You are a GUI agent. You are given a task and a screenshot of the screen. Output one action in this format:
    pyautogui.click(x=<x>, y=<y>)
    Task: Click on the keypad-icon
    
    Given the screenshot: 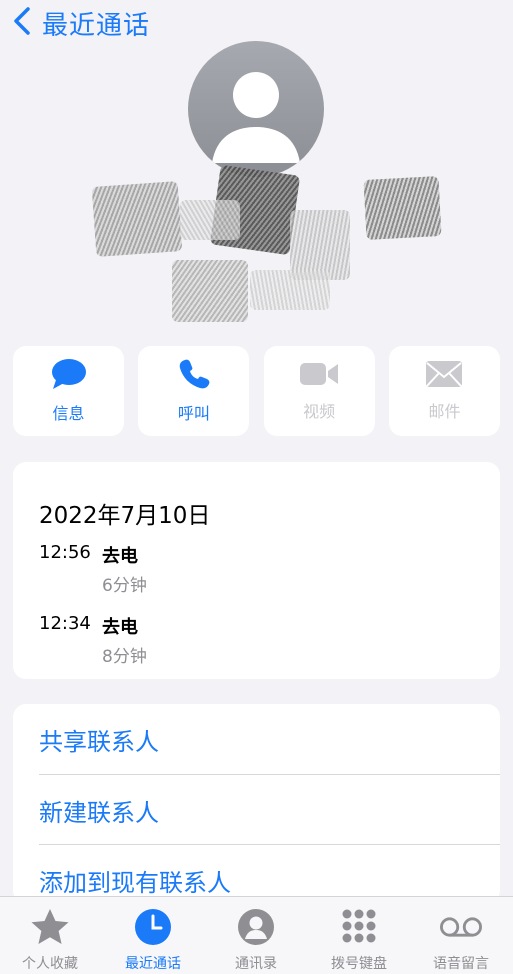 What is the action you would take?
    pyautogui.click(x=359, y=927)
    